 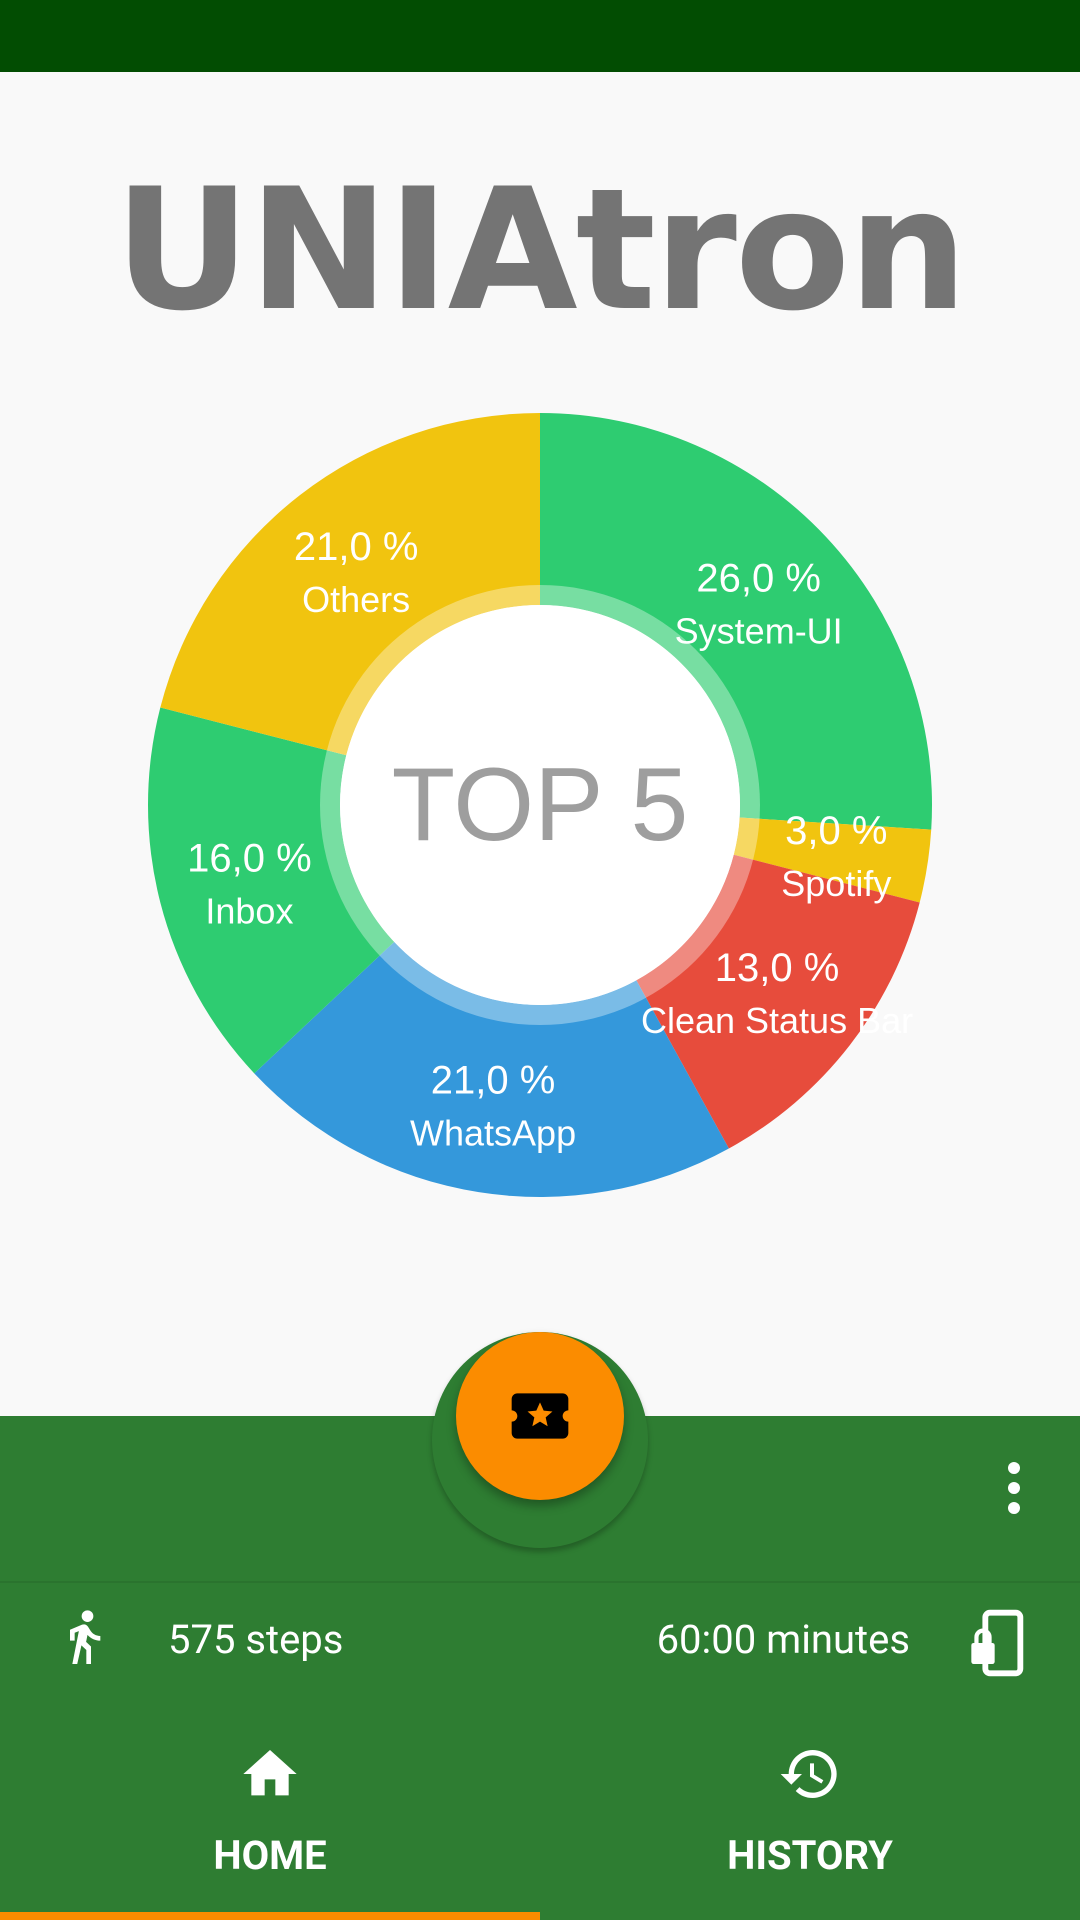 I want to click on chart-center-label: TOP 5, so click(x=540, y=805).